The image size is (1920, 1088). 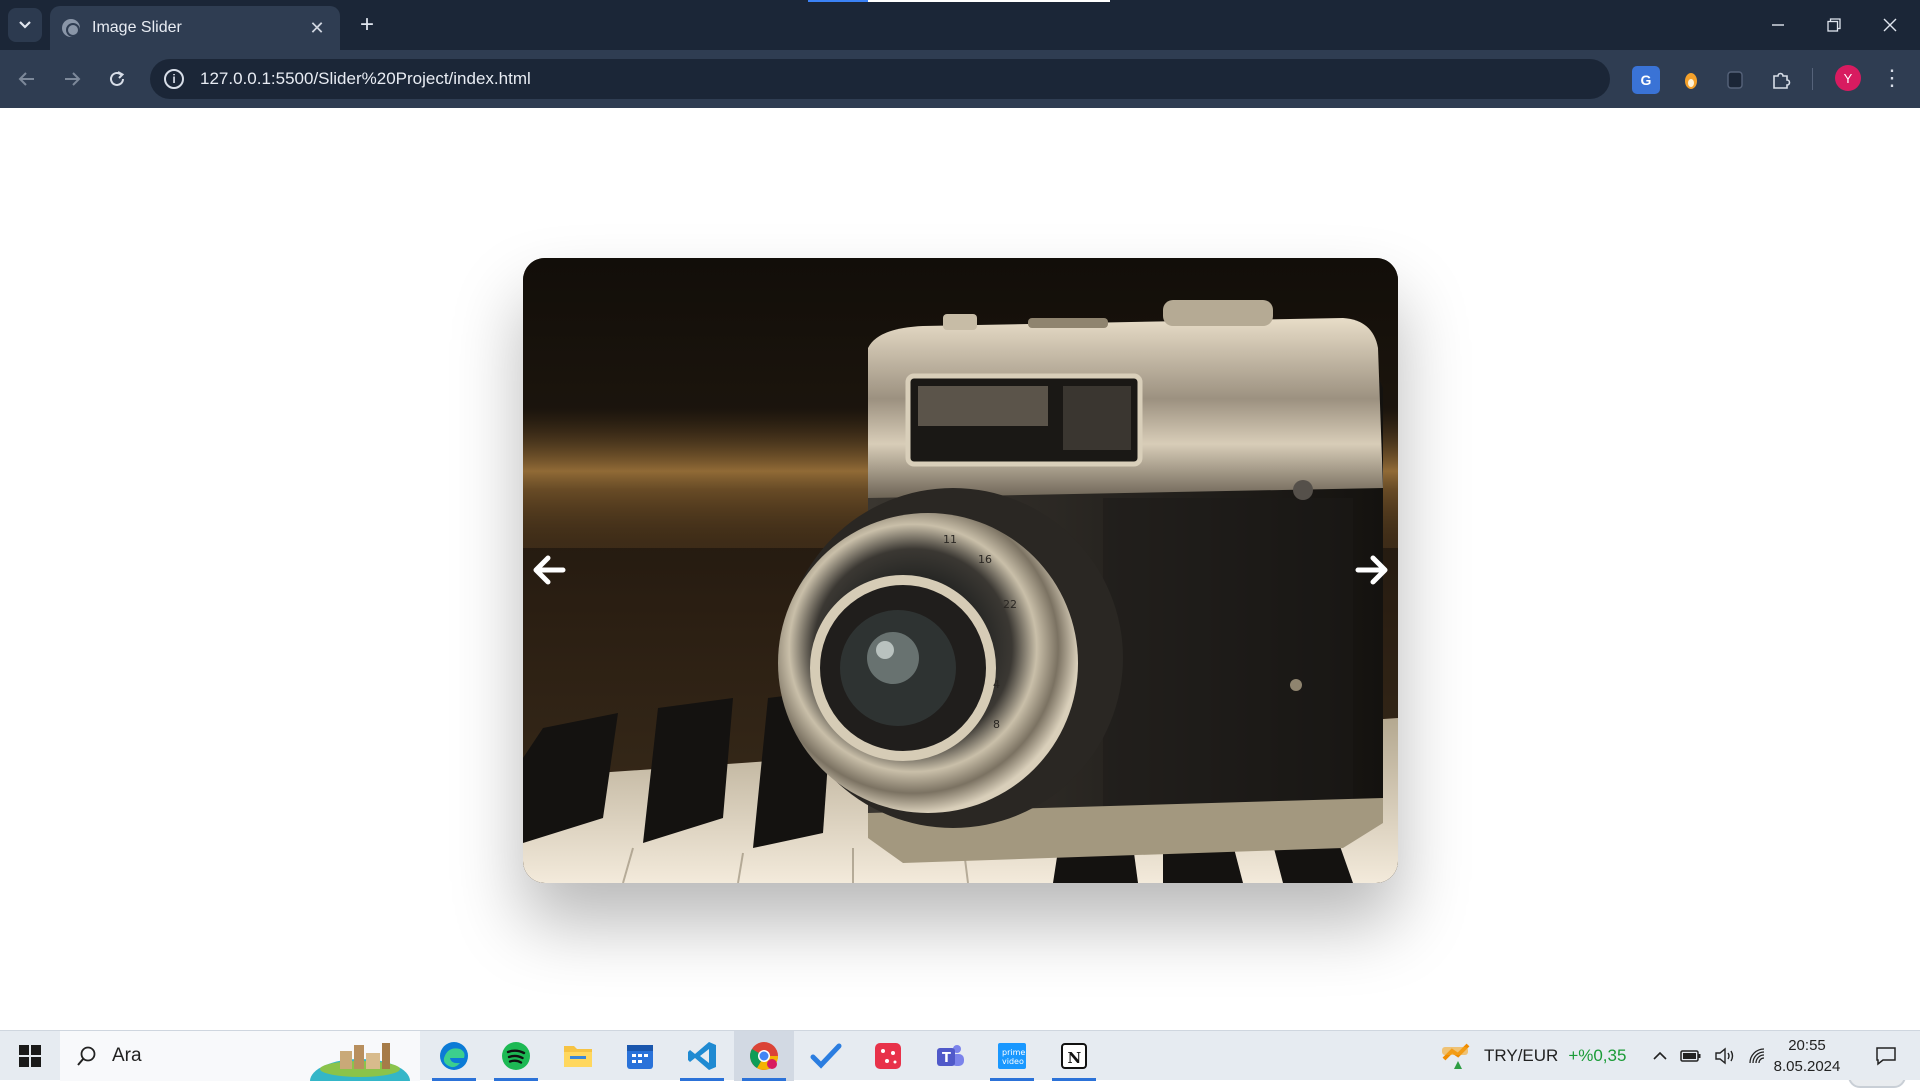 What do you see at coordinates (1691, 80) in the screenshot?
I see `fox-extension-icon` at bounding box center [1691, 80].